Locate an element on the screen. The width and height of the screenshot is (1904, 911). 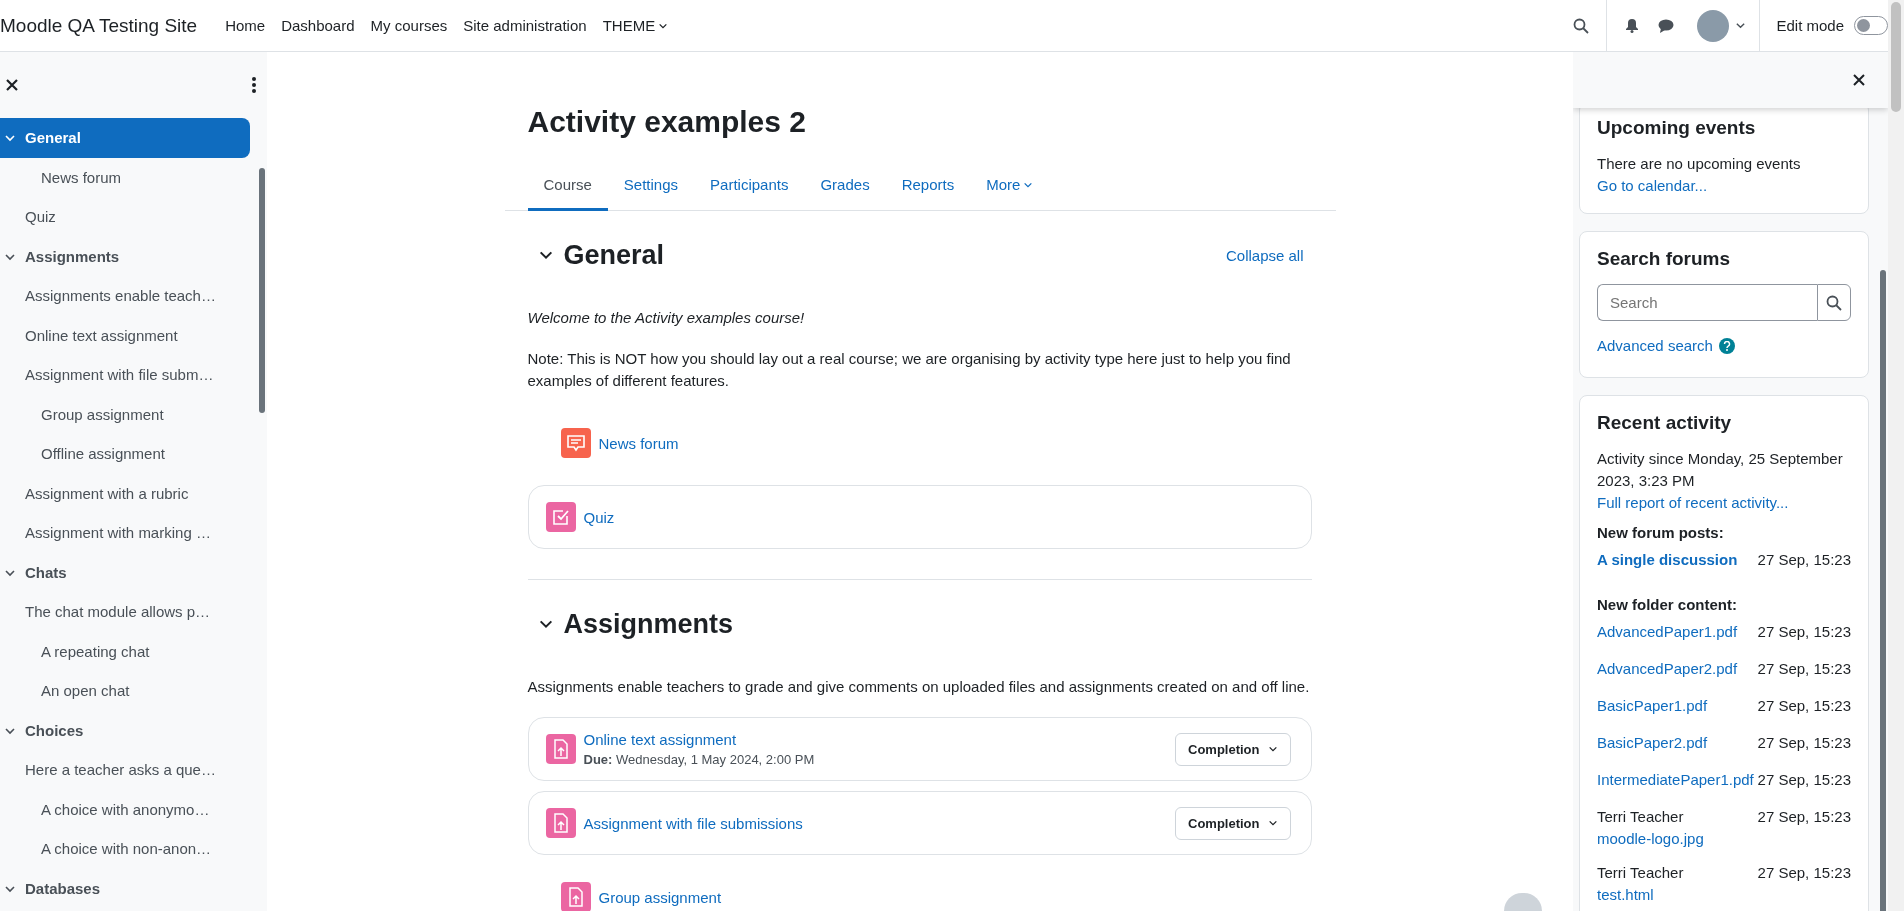
site-name: Moodle QA Testing Site is located at coordinates (99, 25).